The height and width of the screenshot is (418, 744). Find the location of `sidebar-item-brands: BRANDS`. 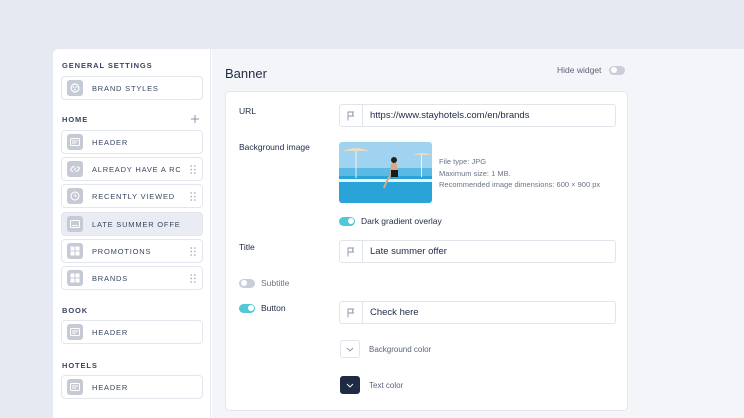

sidebar-item-brands: BRANDS is located at coordinates (132, 278).